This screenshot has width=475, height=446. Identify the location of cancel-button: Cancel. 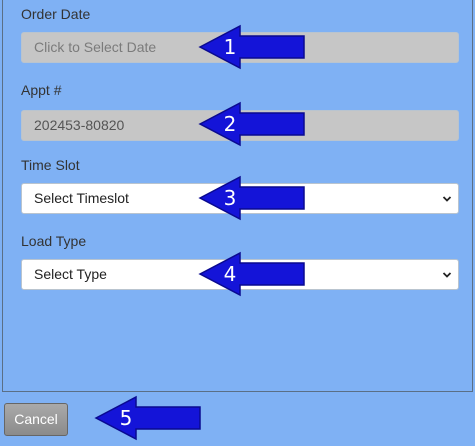
(36, 419).